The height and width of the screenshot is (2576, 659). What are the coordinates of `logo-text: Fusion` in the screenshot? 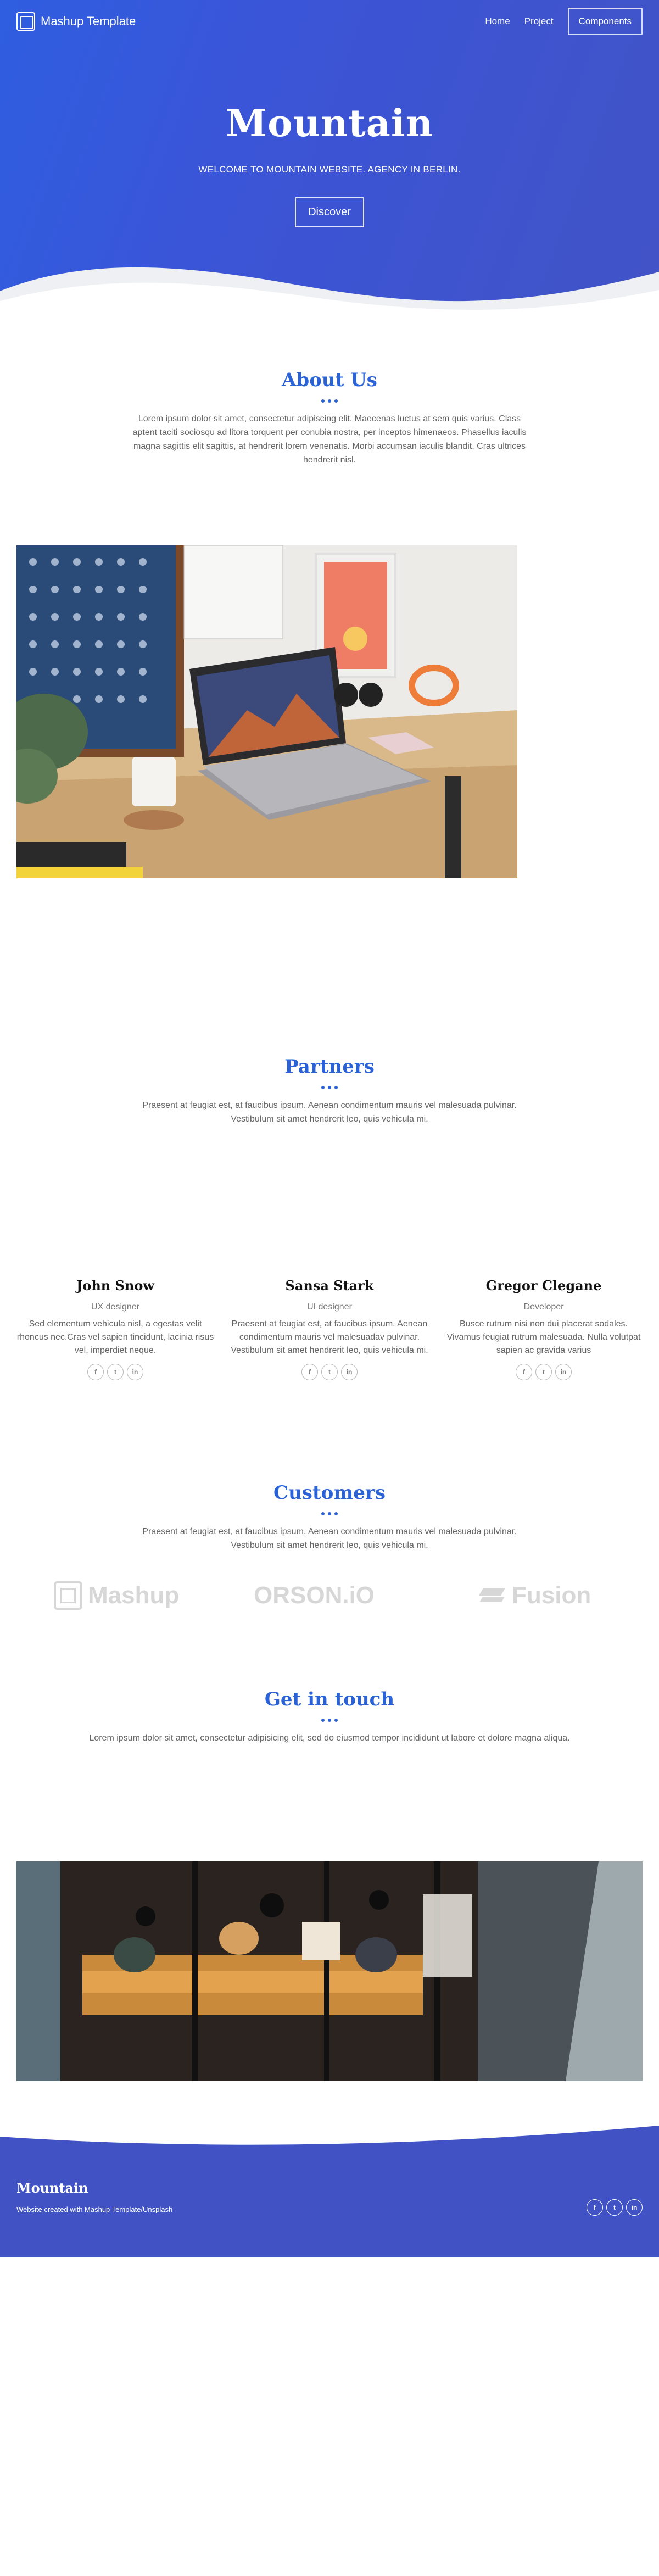 It's located at (551, 1595).